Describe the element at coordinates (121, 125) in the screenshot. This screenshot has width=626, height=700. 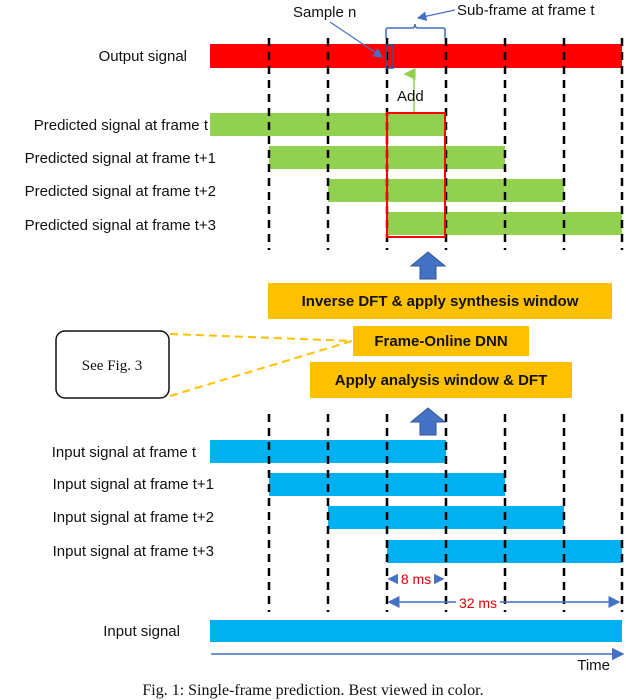
I see `predicted-label-0: Predicted signal at frame t` at that location.